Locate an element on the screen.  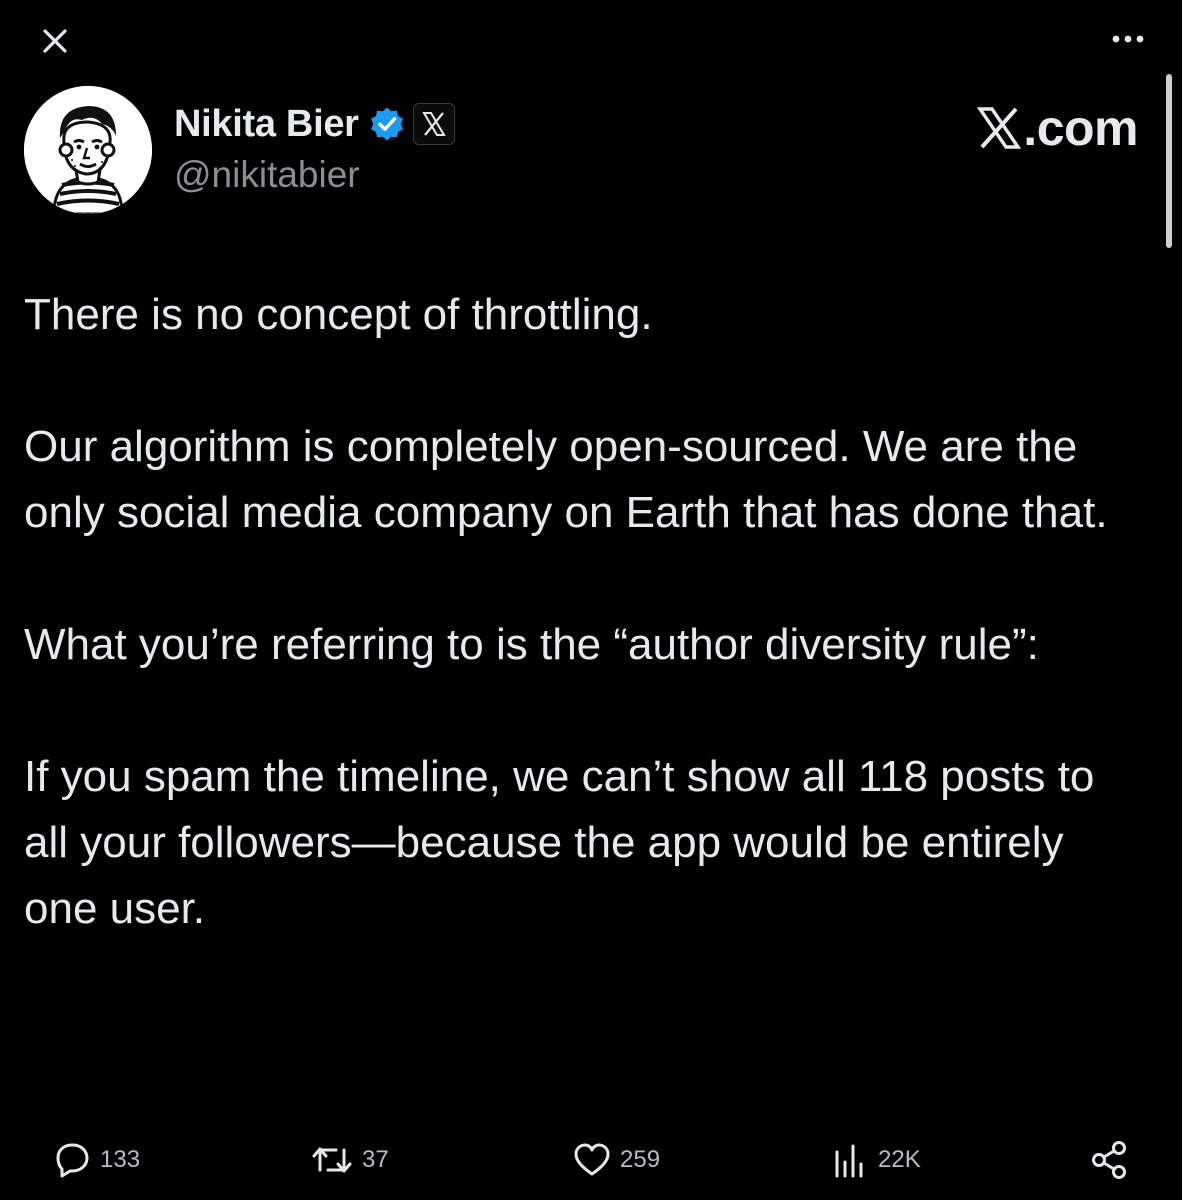
author-name-row: Nikita Bier is located at coordinates (314, 124).